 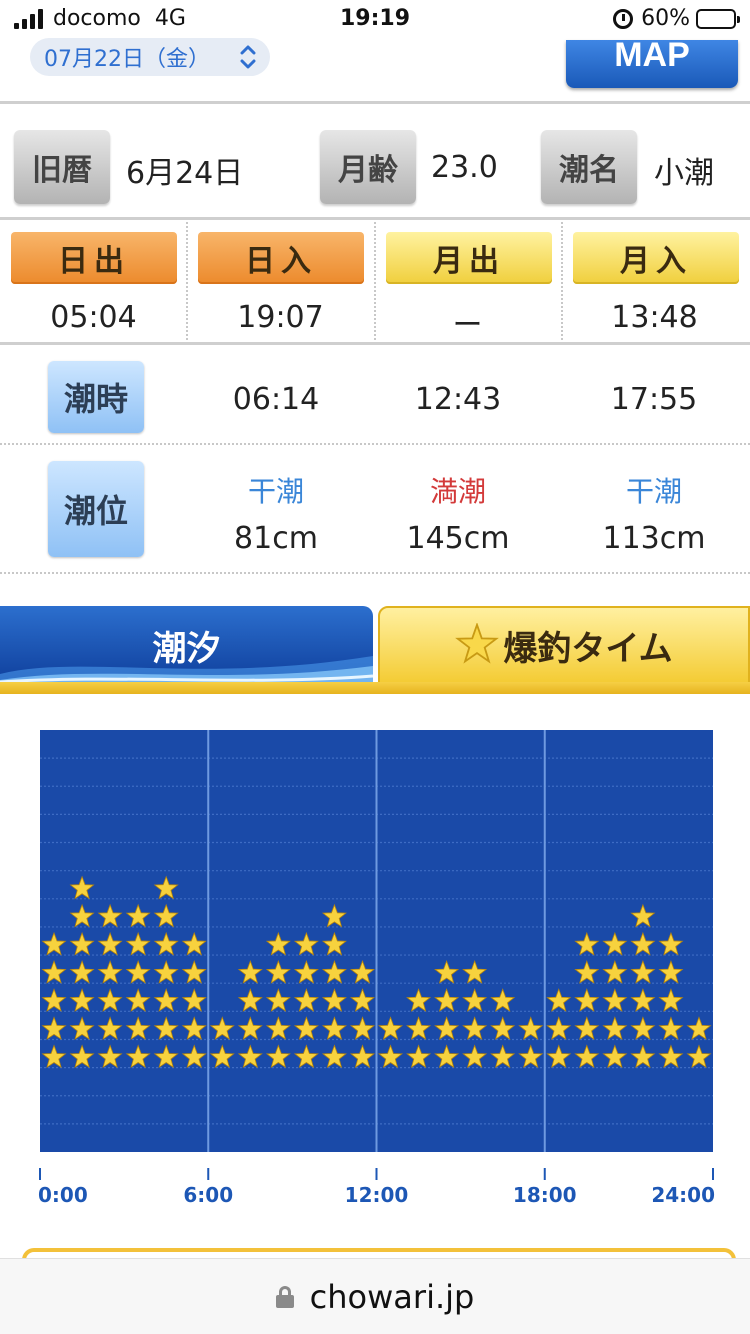 What do you see at coordinates (467, 325) in the screenshot?
I see `moonrise-time: ー` at bounding box center [467, 325].